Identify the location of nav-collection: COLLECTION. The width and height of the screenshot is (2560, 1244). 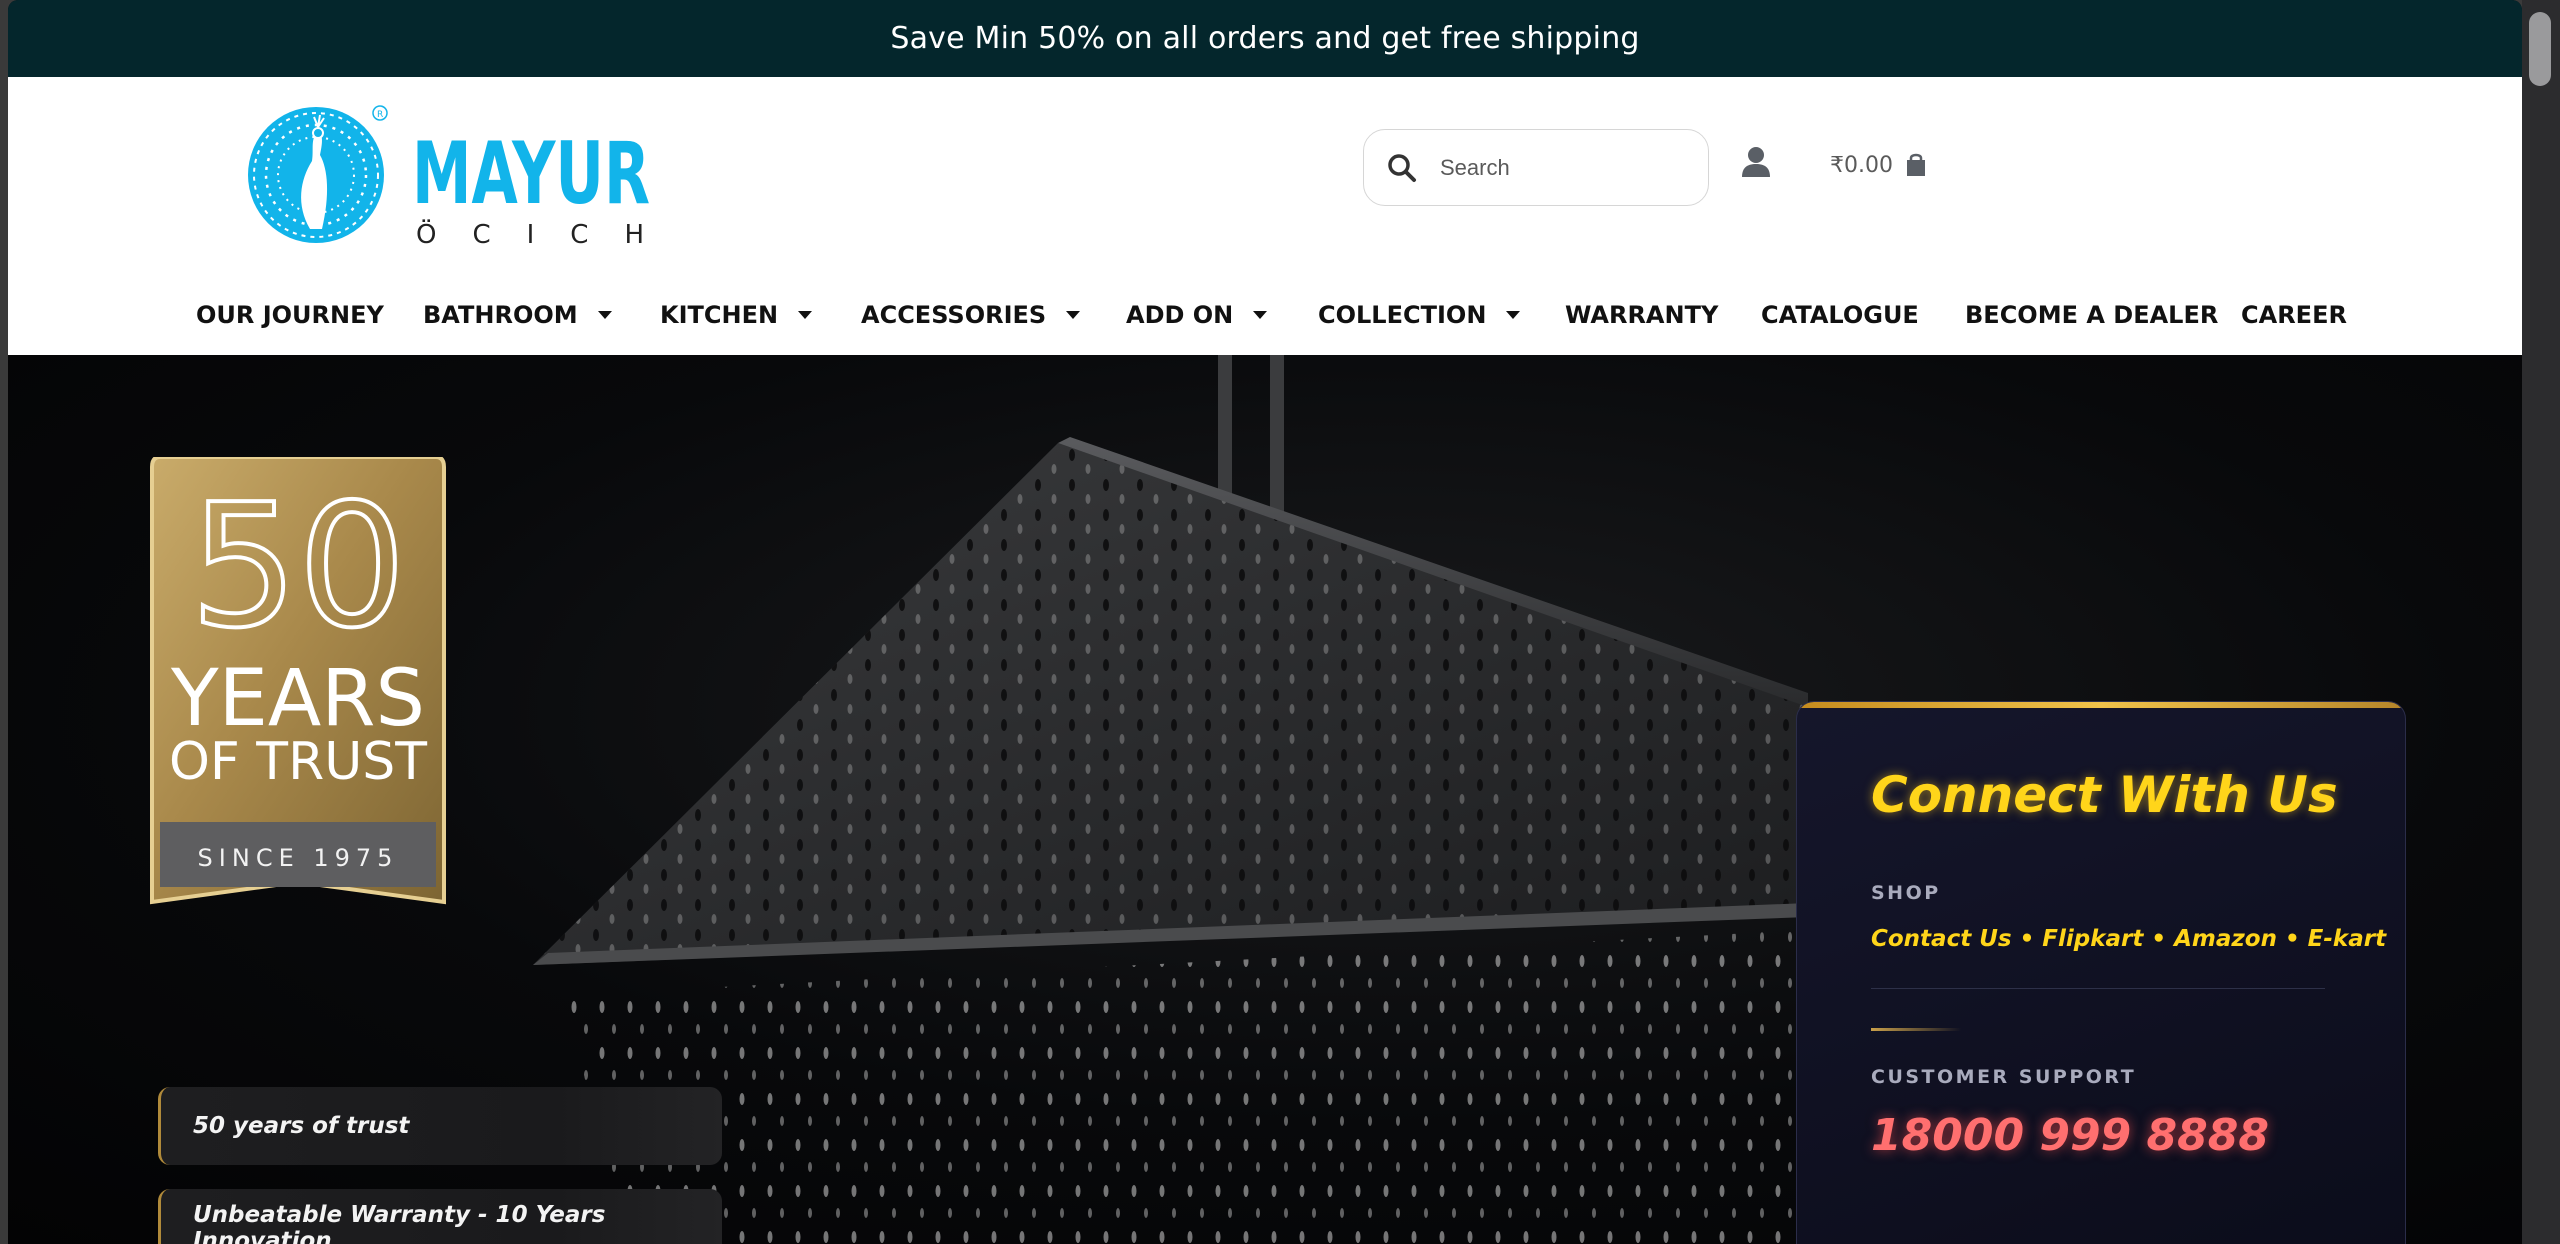
(1419, 315).